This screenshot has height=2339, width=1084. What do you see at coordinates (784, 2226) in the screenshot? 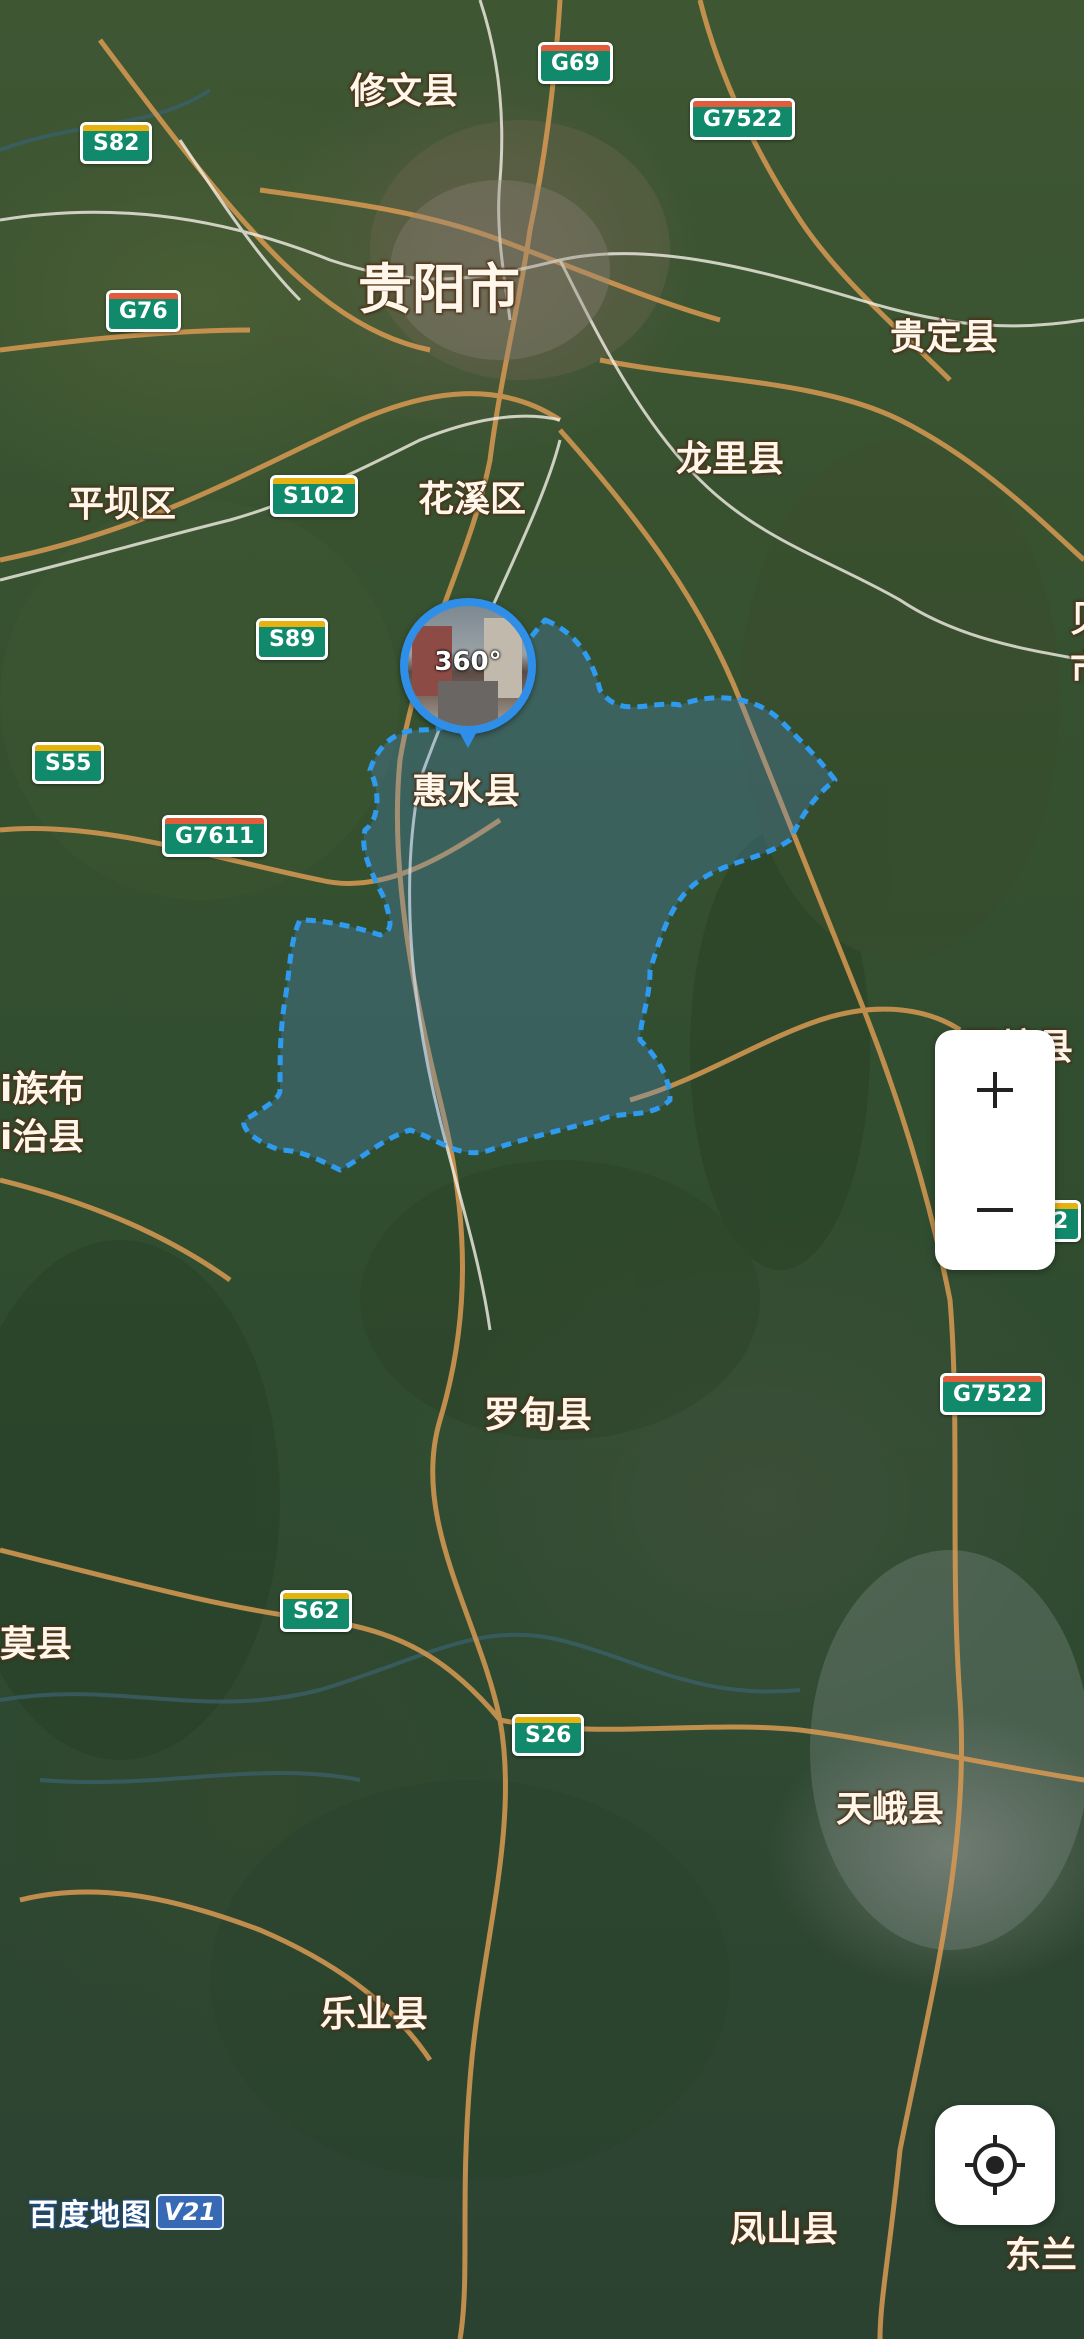
I see `place-label-fengshan: 凤山县` at bounding box center [784, 2226].